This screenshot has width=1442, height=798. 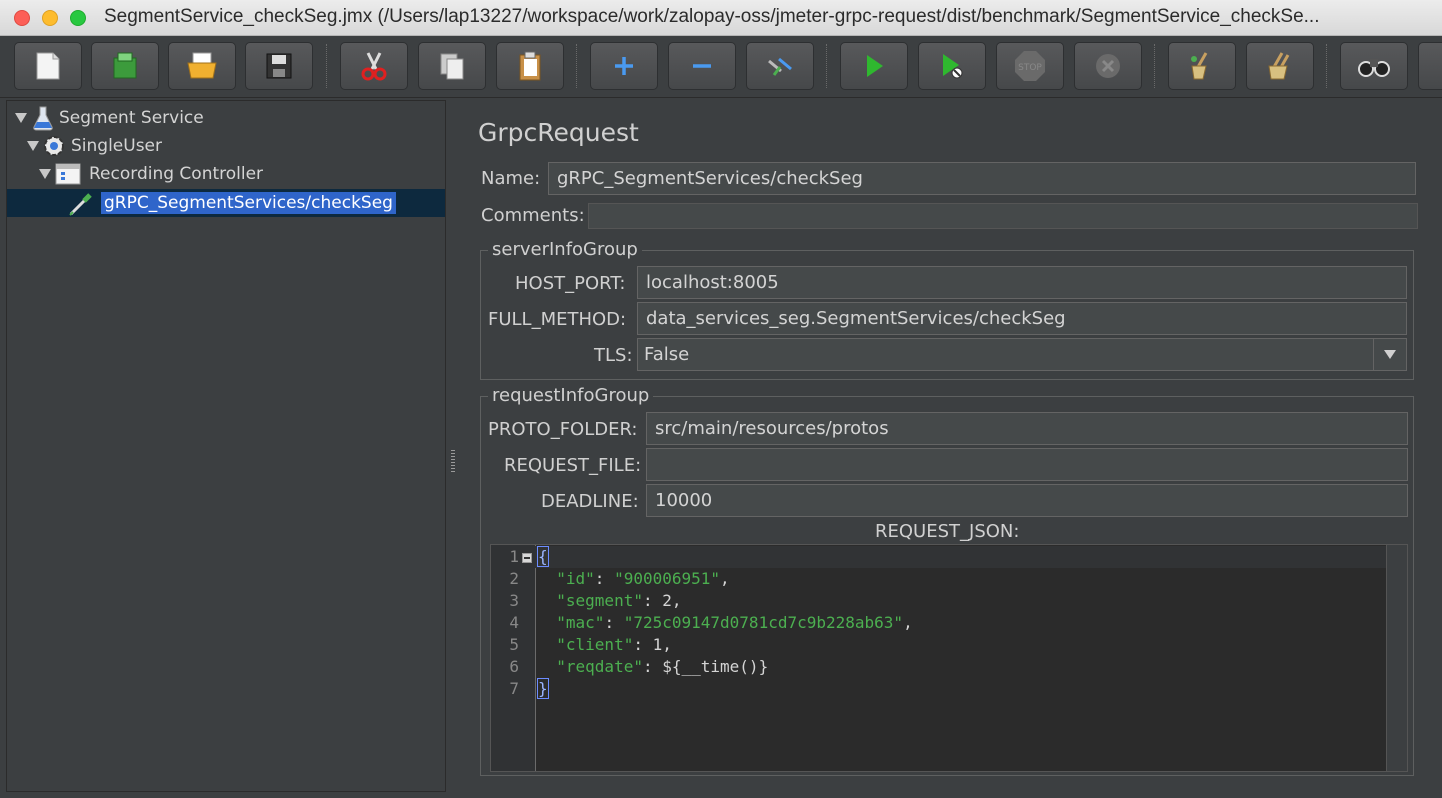 What do you see at coordinates (50, 18) in the screenshot?
I see `minimize-window-button` at bounding box center [50, 18].